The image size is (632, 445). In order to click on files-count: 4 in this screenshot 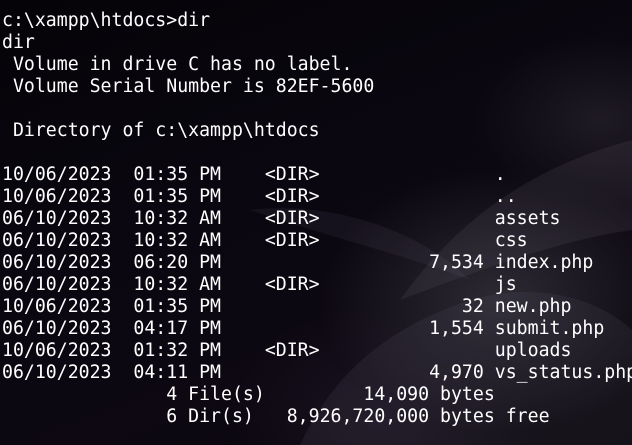, I will do `click(172, 394)`.